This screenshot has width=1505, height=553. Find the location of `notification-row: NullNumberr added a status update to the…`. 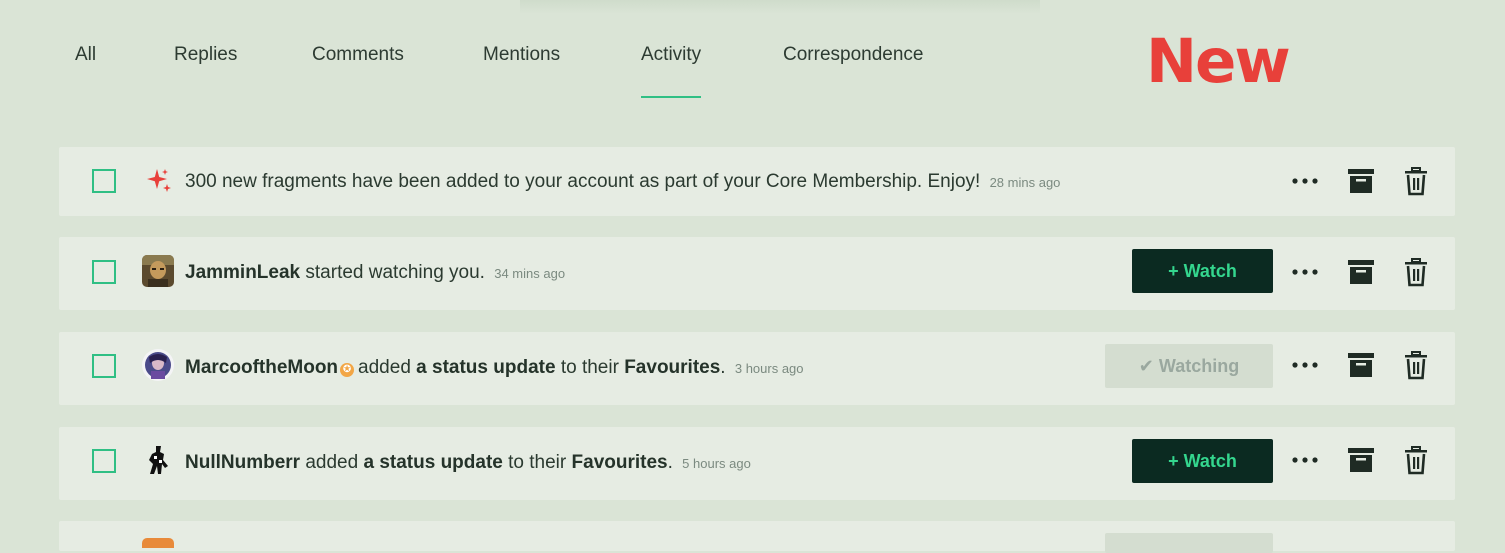

notification-row: NullNumberr added a status update to the… is located at coordinates (757, 463).